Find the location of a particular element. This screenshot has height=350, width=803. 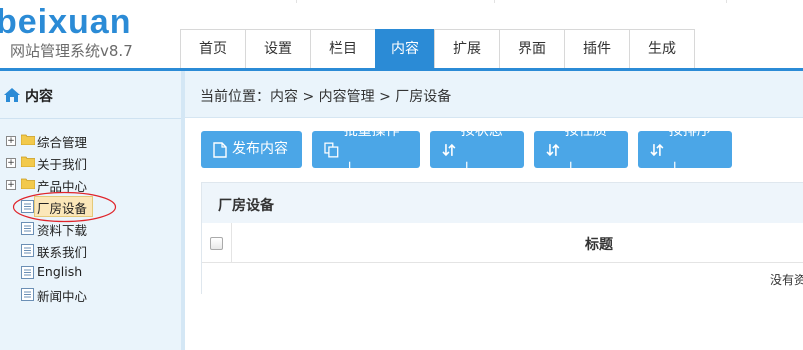

select-all-checkbox is located at coordinates (216, 243).